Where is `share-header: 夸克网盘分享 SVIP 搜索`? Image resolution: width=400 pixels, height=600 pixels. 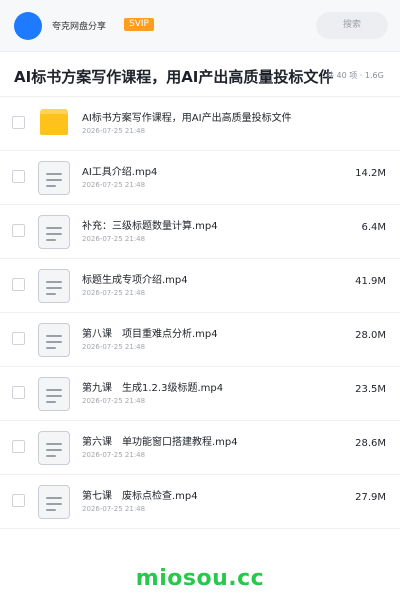
share-header: 夸克网盘分享 SVIP 搜索 is located at coordinates (200, 26).